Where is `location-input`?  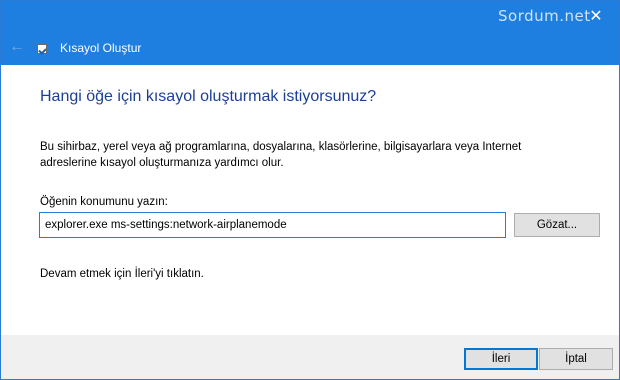
location-input is located at coordinates (272, 225).